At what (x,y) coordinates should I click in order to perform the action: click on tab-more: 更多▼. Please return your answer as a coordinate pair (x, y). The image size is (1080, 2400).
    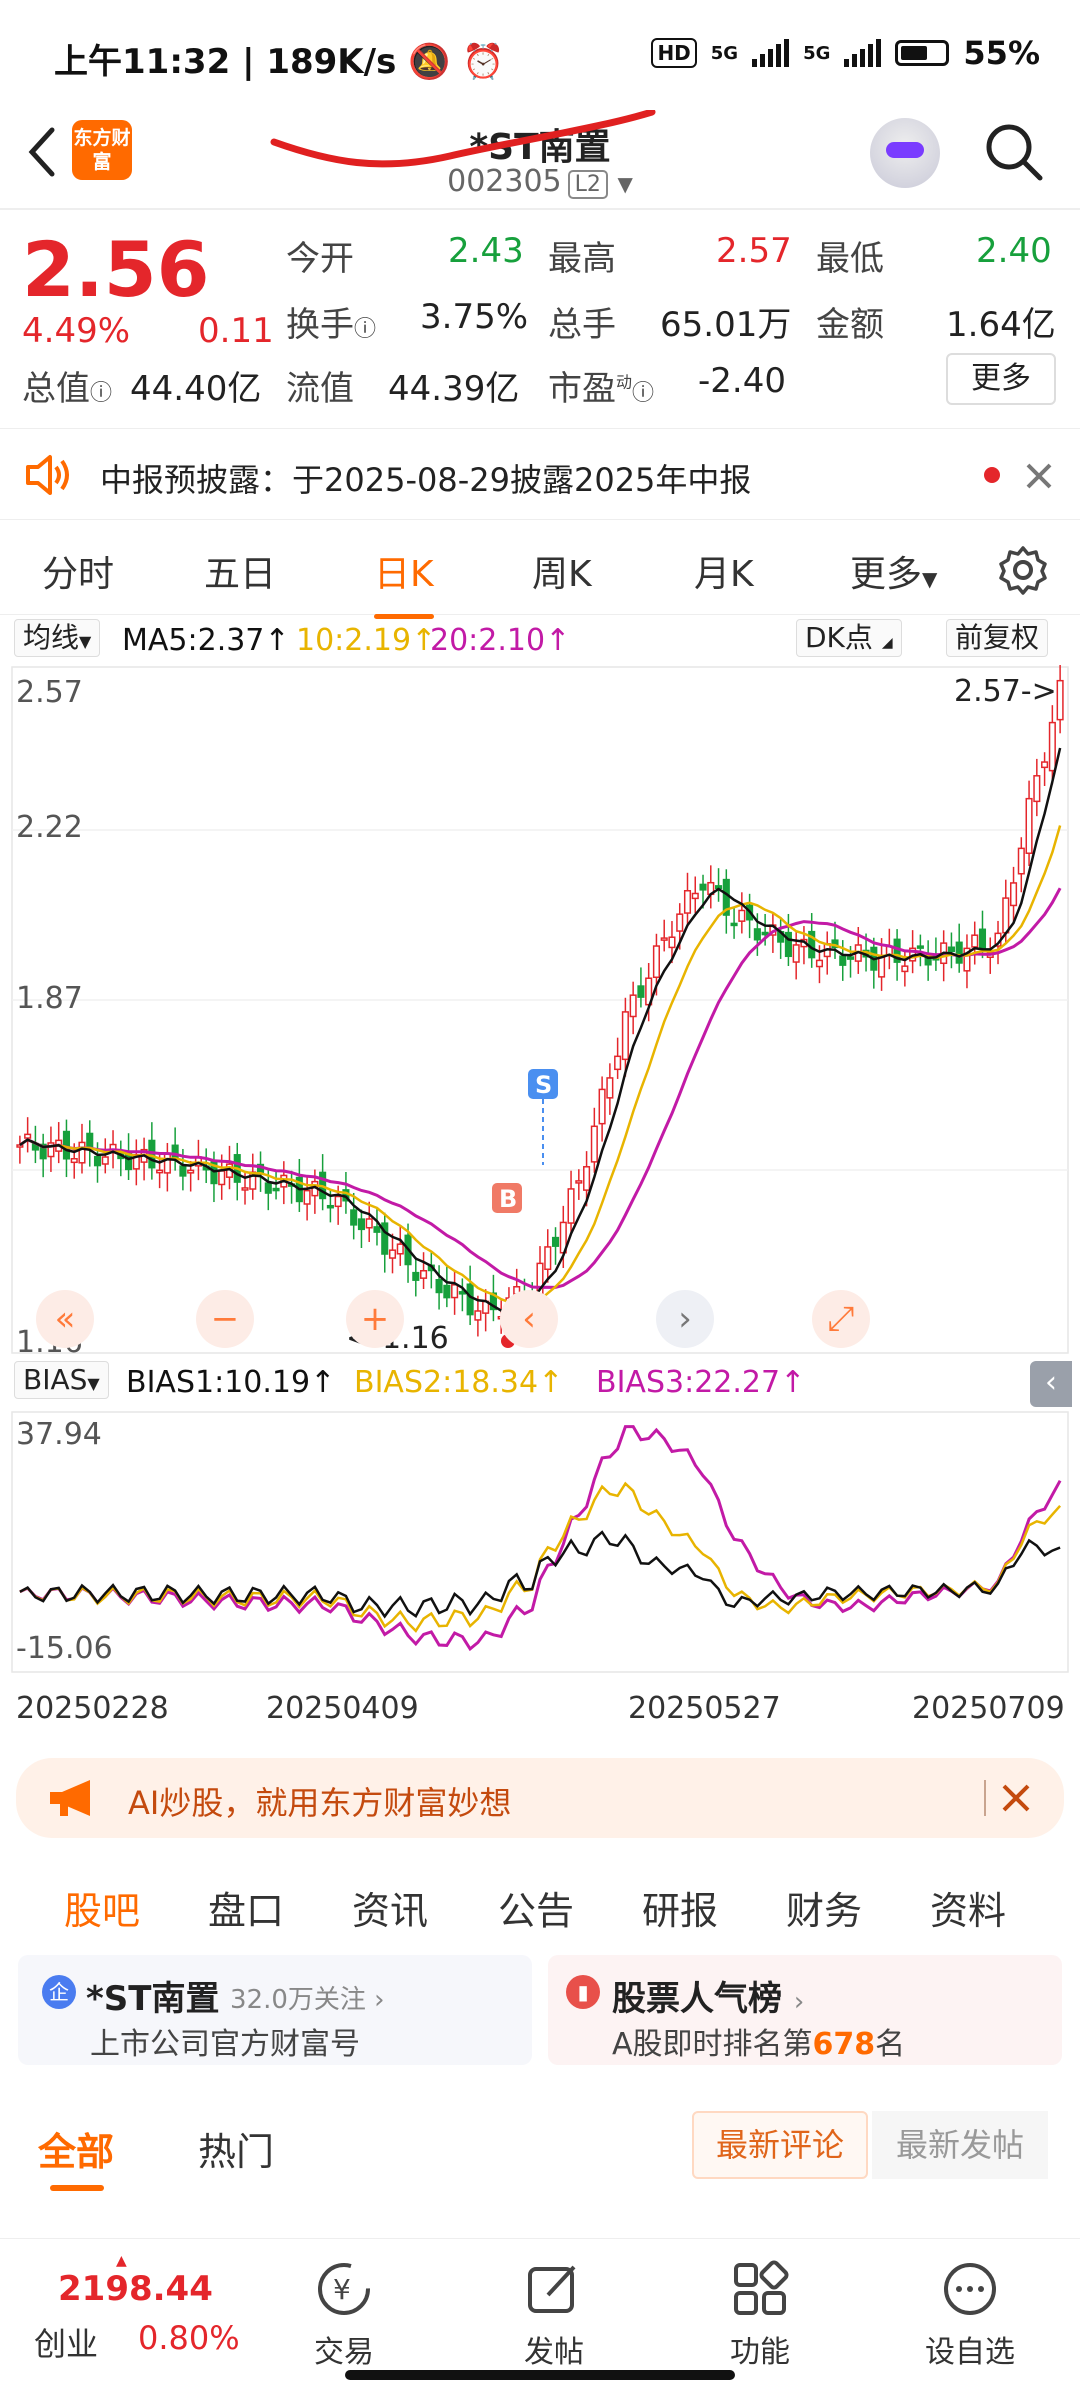
    Looking at the image, I should click on (893, 571).